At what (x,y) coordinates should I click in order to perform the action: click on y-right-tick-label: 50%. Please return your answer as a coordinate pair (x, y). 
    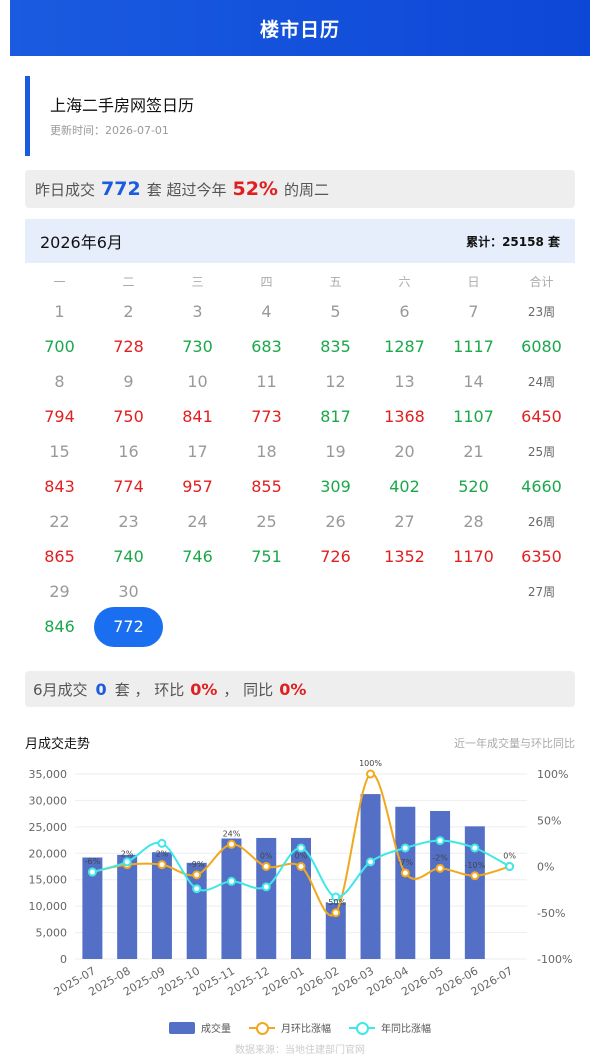
    Looking at the image, I should click on (549, 820).